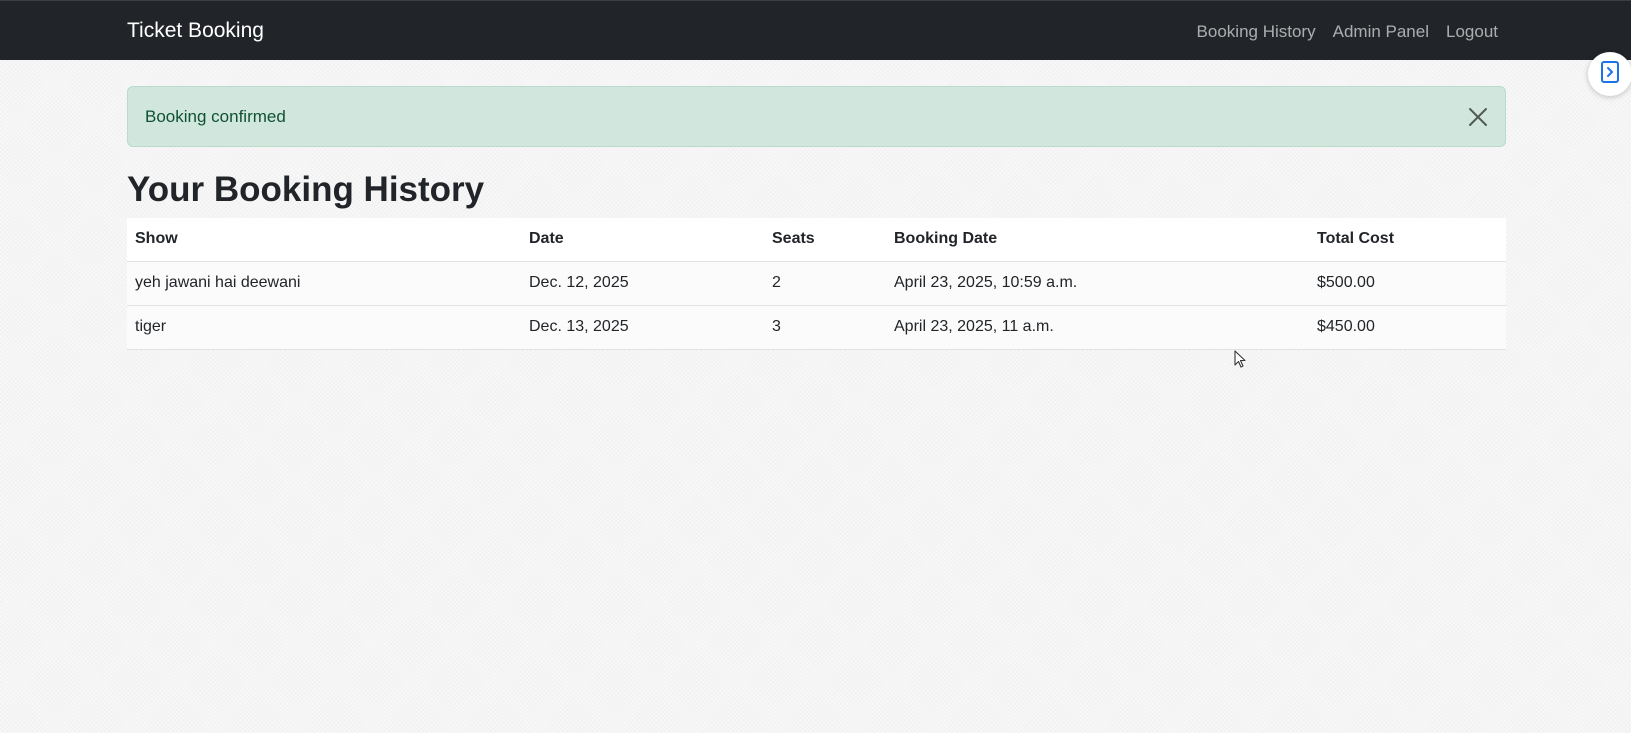 The height and width of the screenshot is (733, 1631). Describe the element at coordinates (1478, 117) in the screenshot. I see `close-icon` at that location.